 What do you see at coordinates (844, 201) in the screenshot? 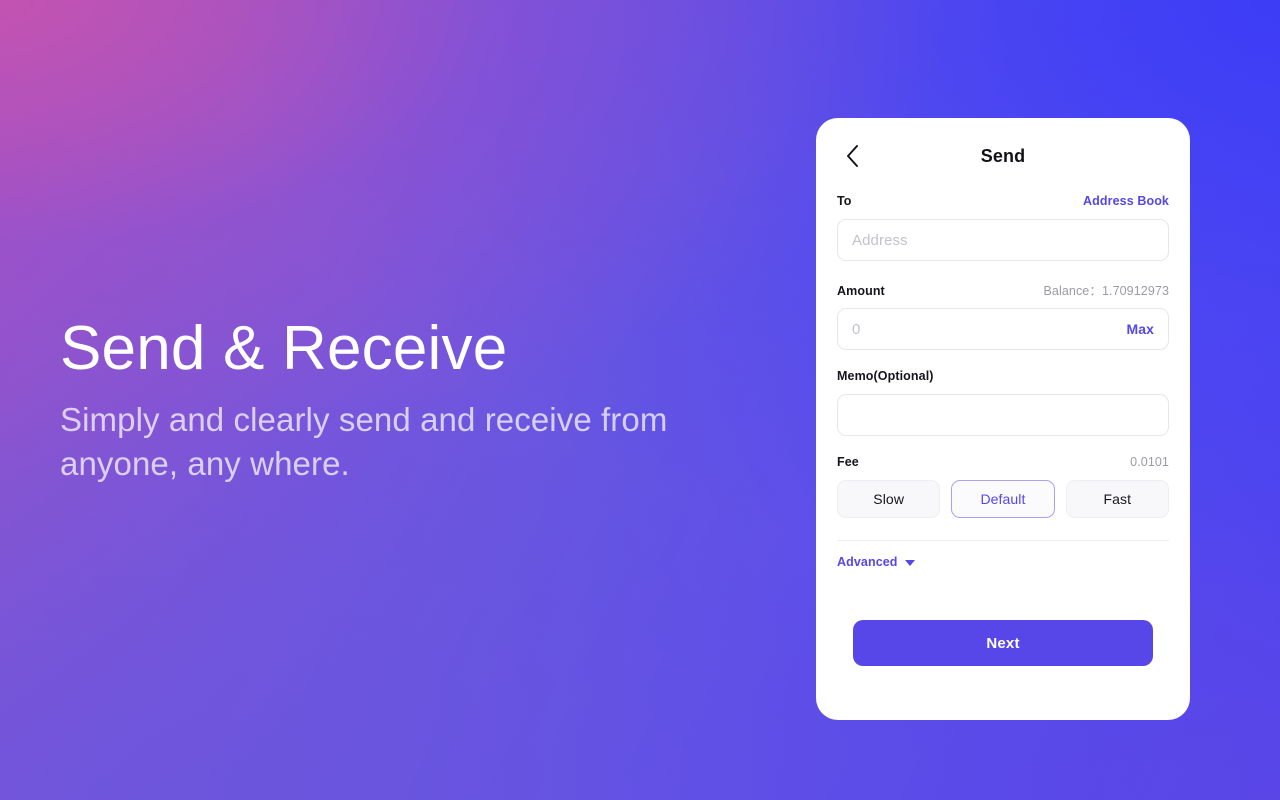
I see `to-label: To` at bounding box center [844, 201].